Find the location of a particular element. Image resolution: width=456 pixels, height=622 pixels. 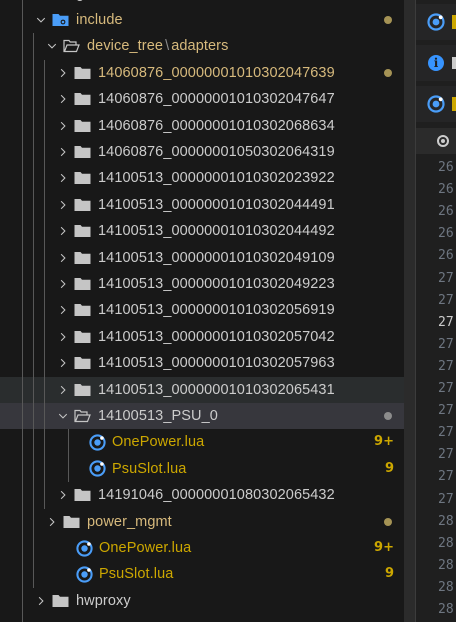

tree-item-label: 14100513_00000001010302023922 is located at coordinates (216, 178).